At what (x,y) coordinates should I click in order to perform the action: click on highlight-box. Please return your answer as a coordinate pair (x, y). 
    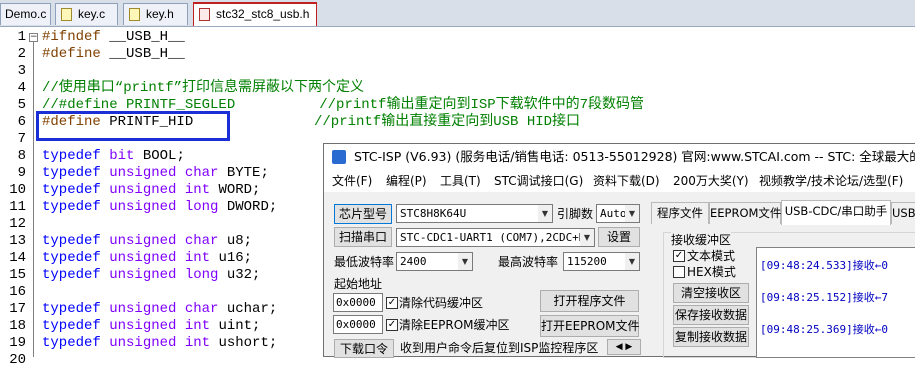
    Looking at the image, I should click on (133, 126).